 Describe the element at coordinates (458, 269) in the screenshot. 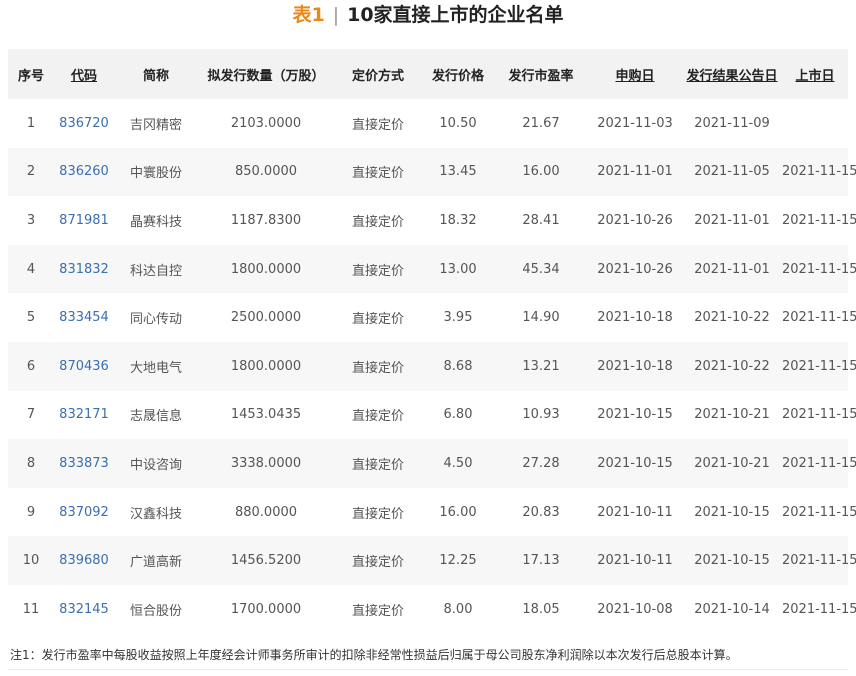

I see `cell-issue-price: 13.00` at that location.